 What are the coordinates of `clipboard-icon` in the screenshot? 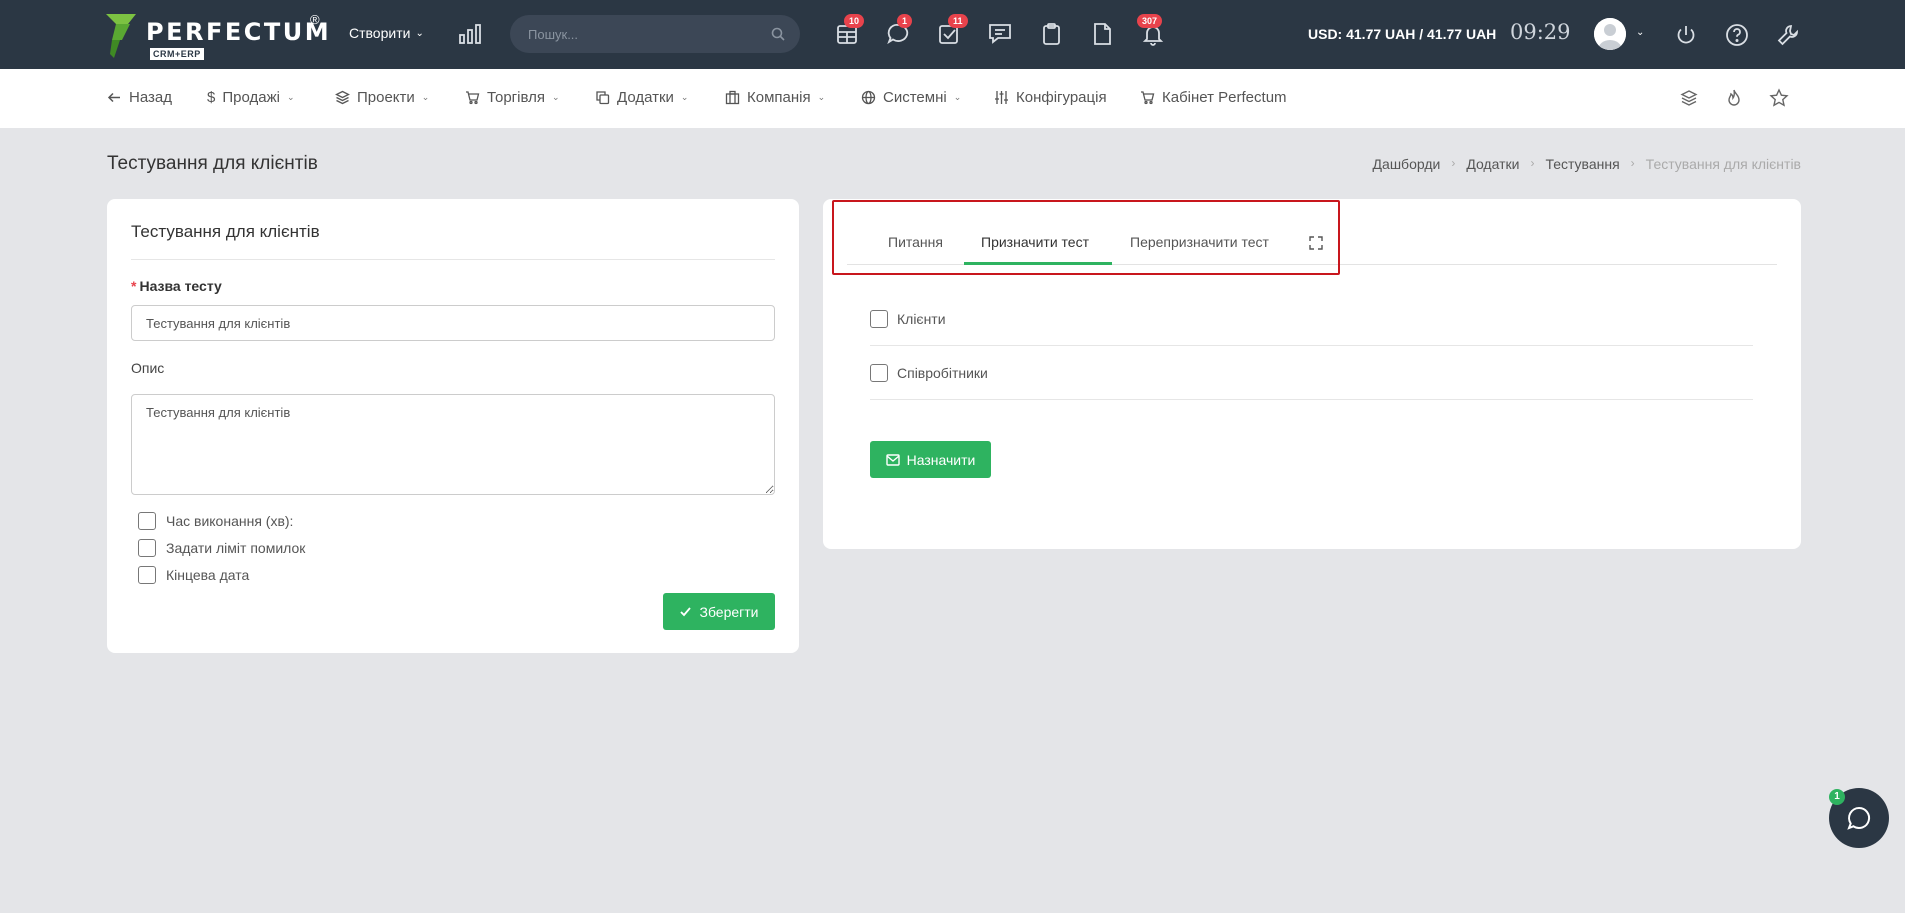 It's located at (1051, 34).